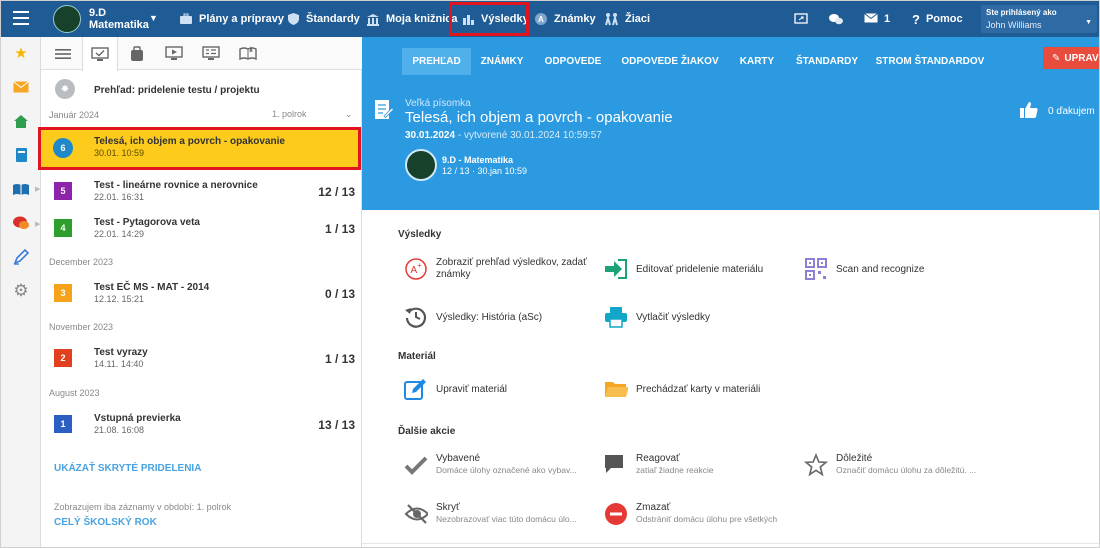  Describe the element at coordinates (1039, 19) in the screenshot. I see `user-menu: Ste prihlásený ako John Williams ▼` at that location.